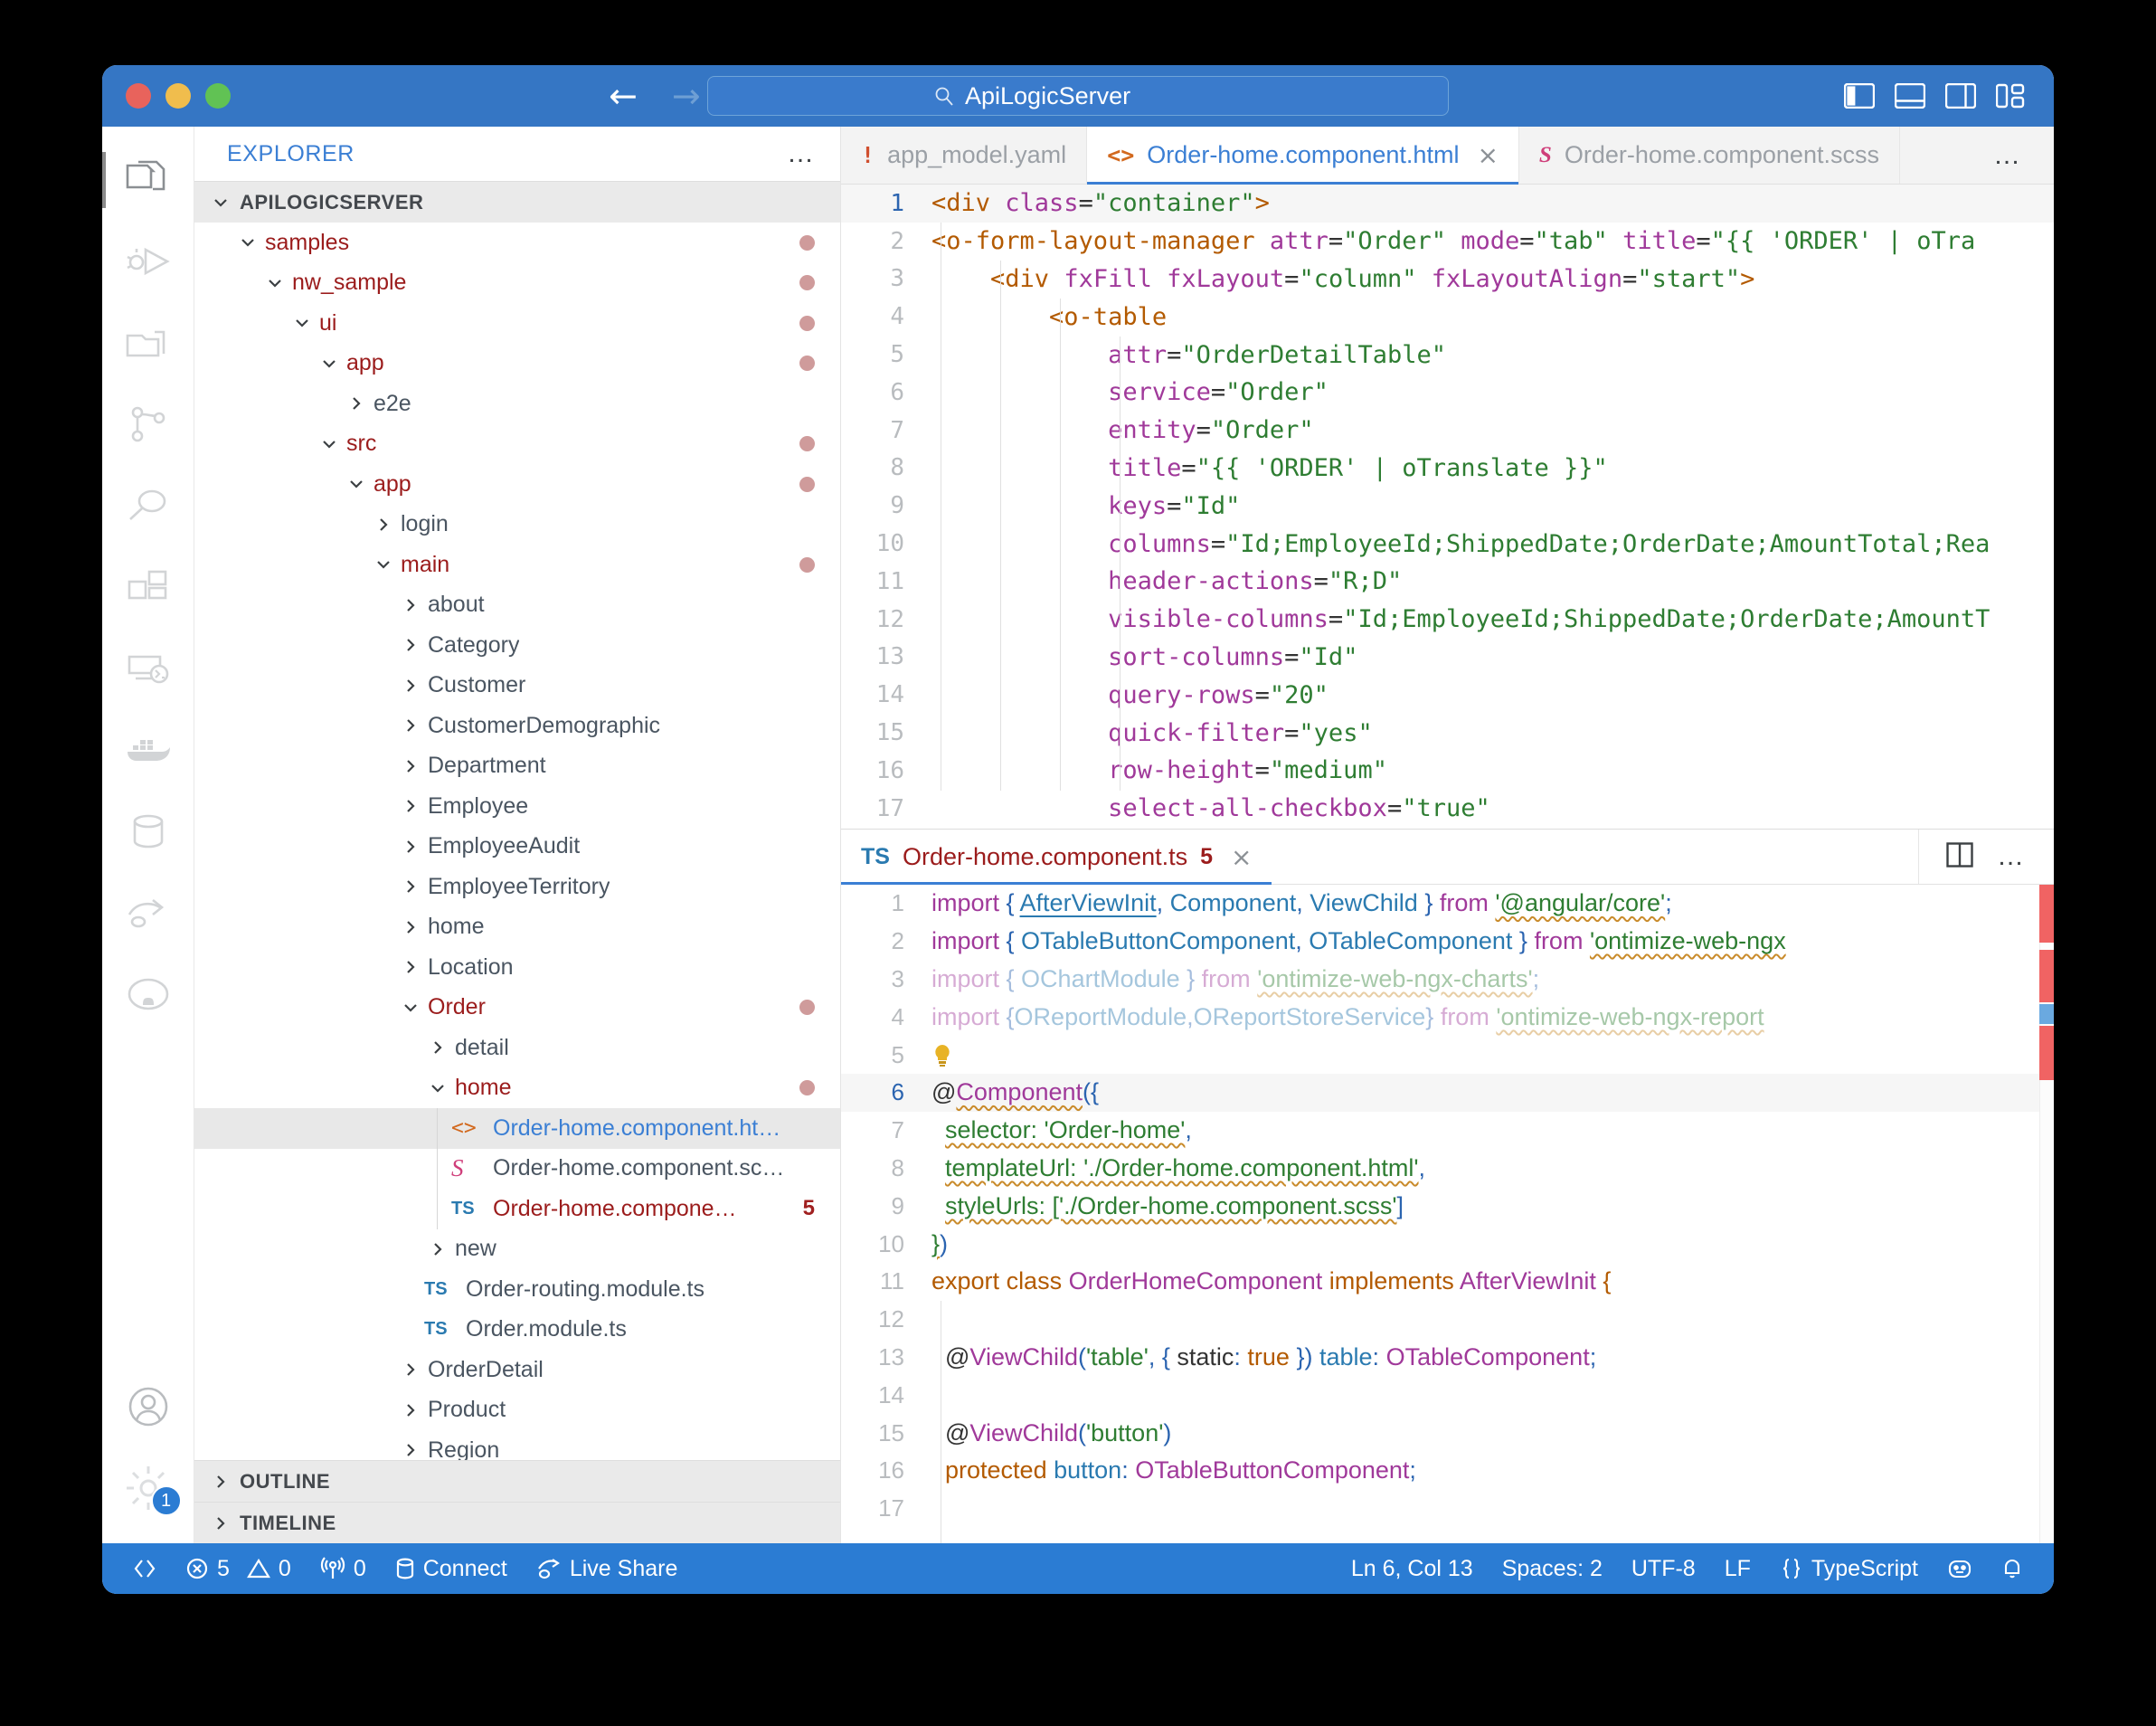 This screenshot has width=2156, height=1726. I want to click on minimize-window-button, so click(178, 96).